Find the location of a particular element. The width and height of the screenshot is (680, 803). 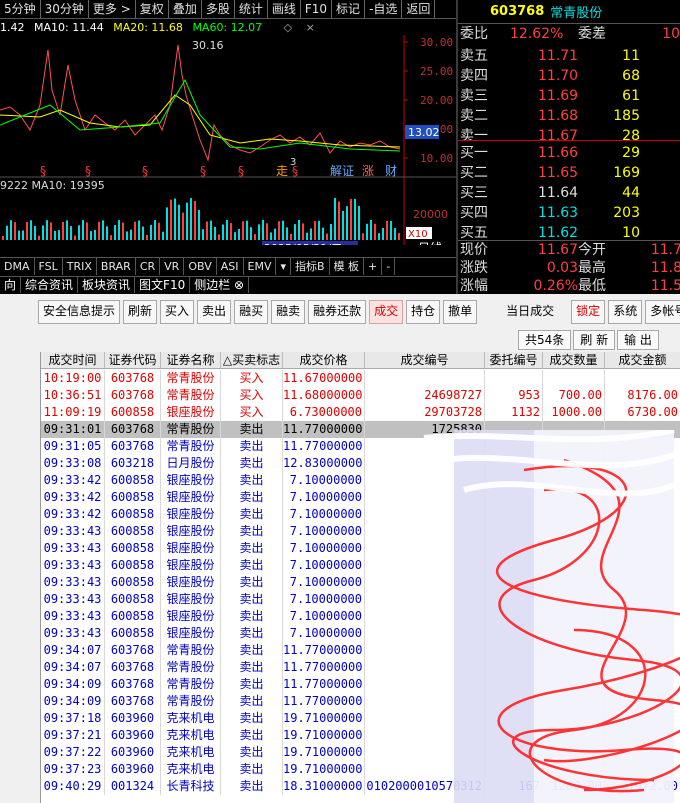

info-tab-1: 综合资讯 is located at coordinates (50, 285).